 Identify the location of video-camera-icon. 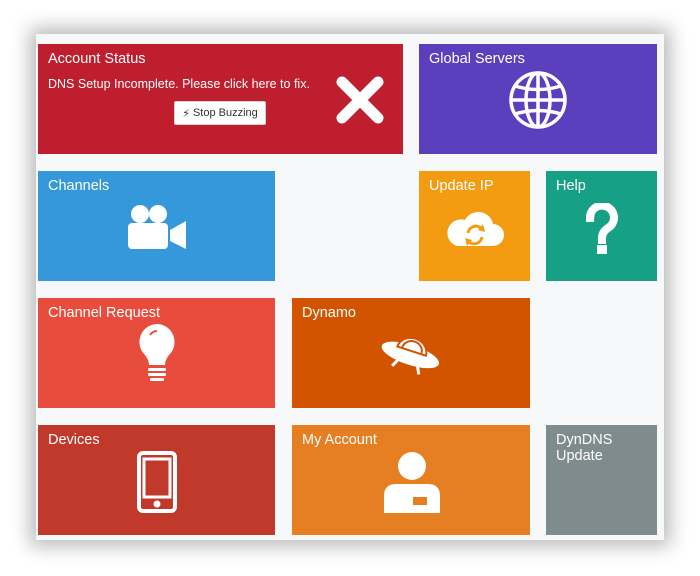
(157, 227).